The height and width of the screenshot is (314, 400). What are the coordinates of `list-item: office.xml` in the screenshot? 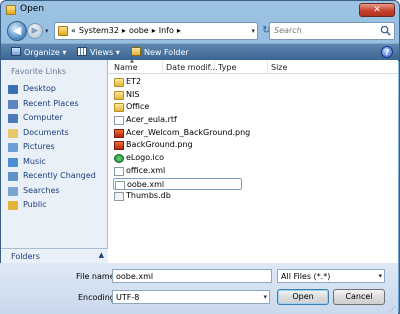 It's located at (255, 171).